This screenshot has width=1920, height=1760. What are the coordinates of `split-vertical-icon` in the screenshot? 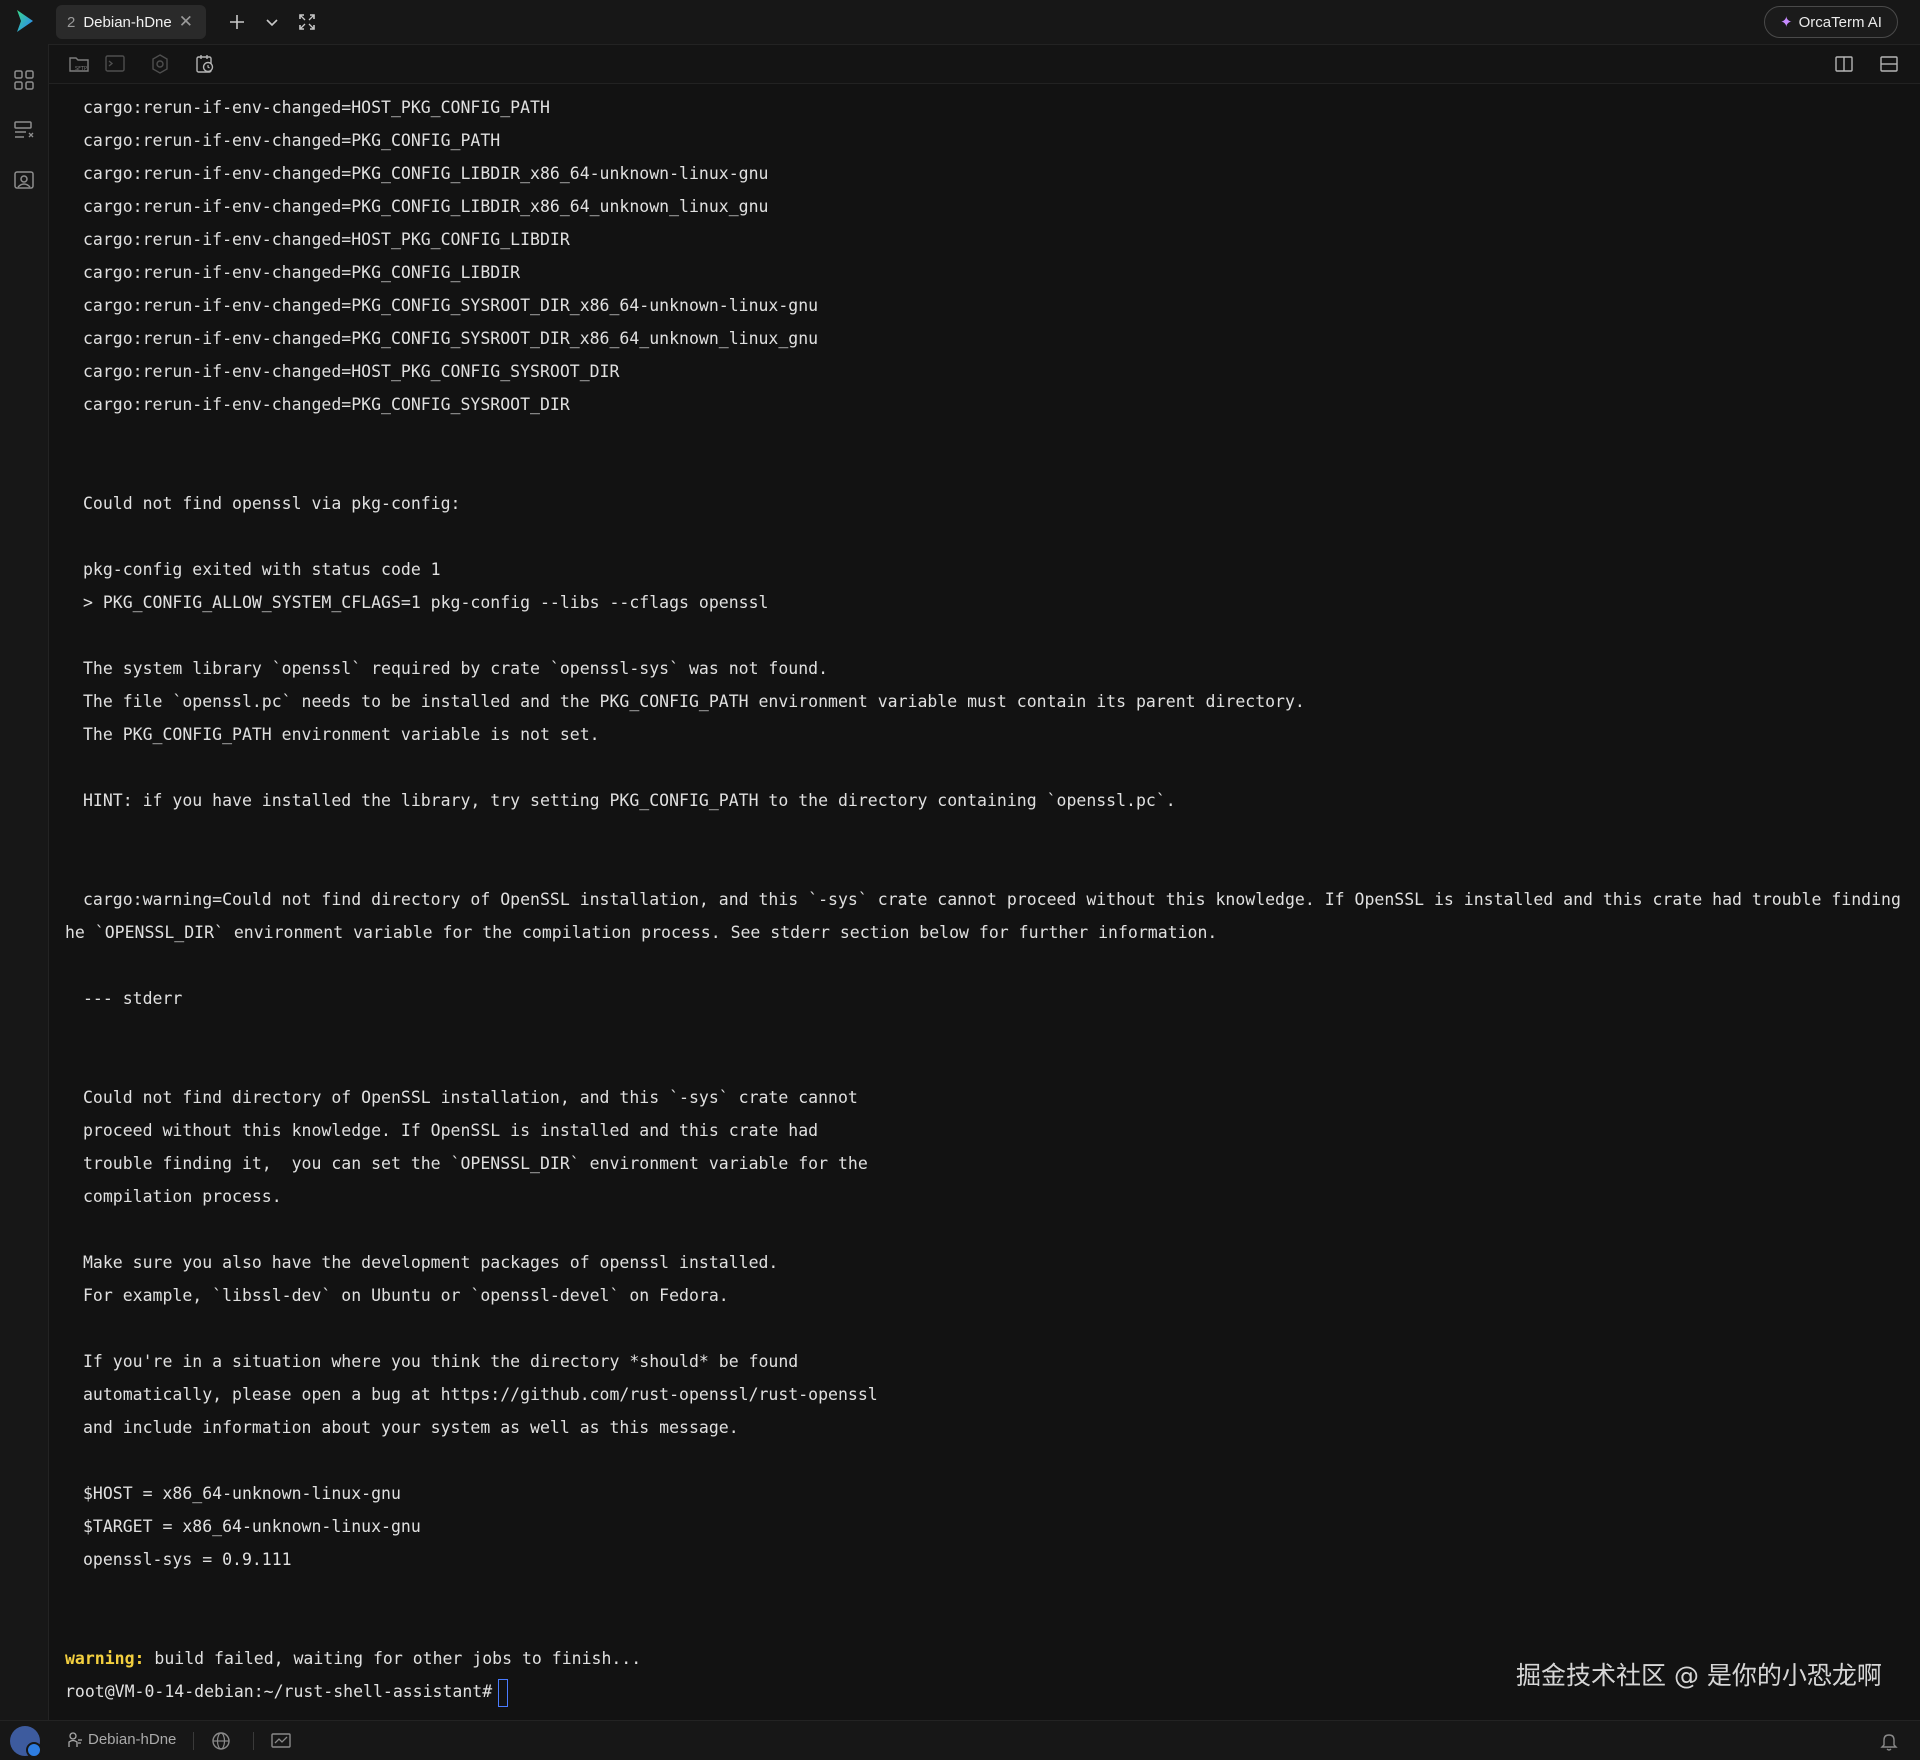 It's located at (1844, 64).